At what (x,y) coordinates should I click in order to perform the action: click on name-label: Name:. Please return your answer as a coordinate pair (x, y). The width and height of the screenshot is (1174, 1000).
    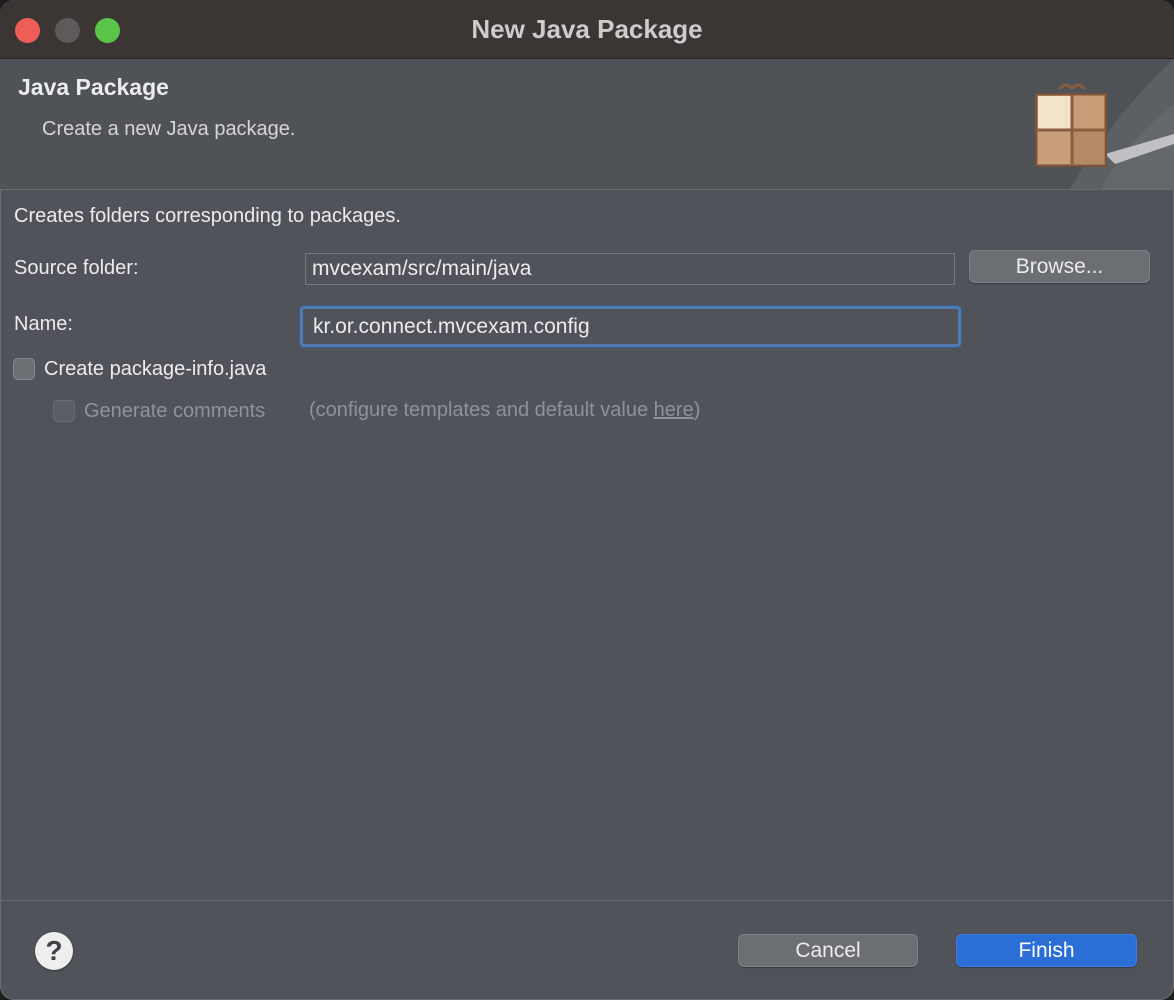
    Looking at the image, I should click on (43, 324).